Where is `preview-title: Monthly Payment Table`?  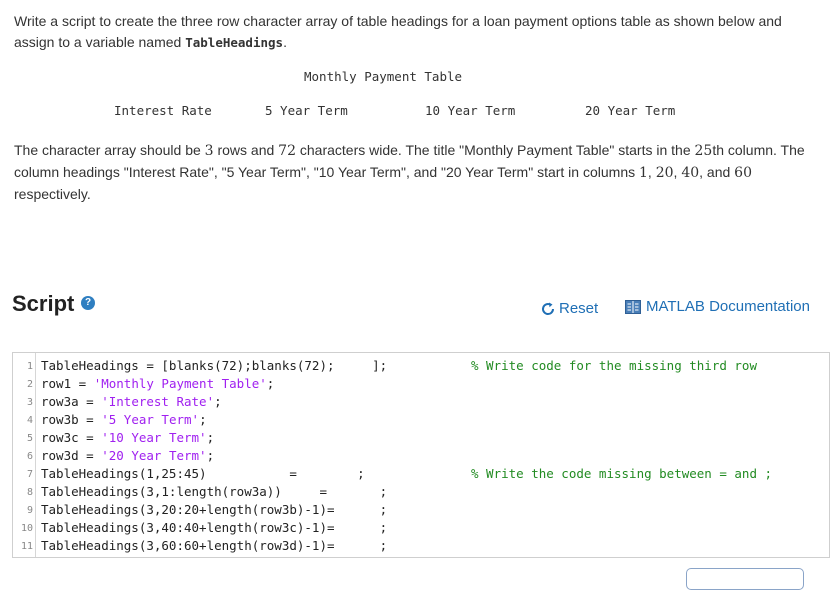
preview-title: Monthly Payment Table is located at coordinates (383, 76).